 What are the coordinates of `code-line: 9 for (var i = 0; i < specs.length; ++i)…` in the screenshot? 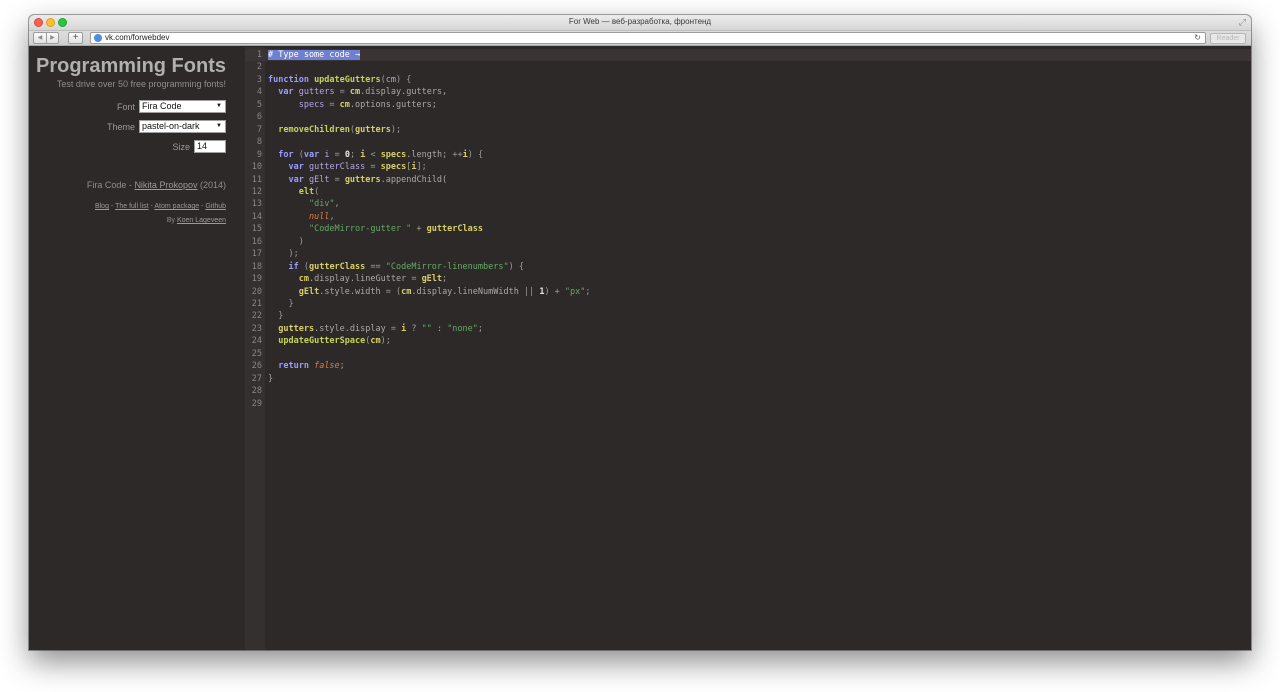 It's located at (748, 155).